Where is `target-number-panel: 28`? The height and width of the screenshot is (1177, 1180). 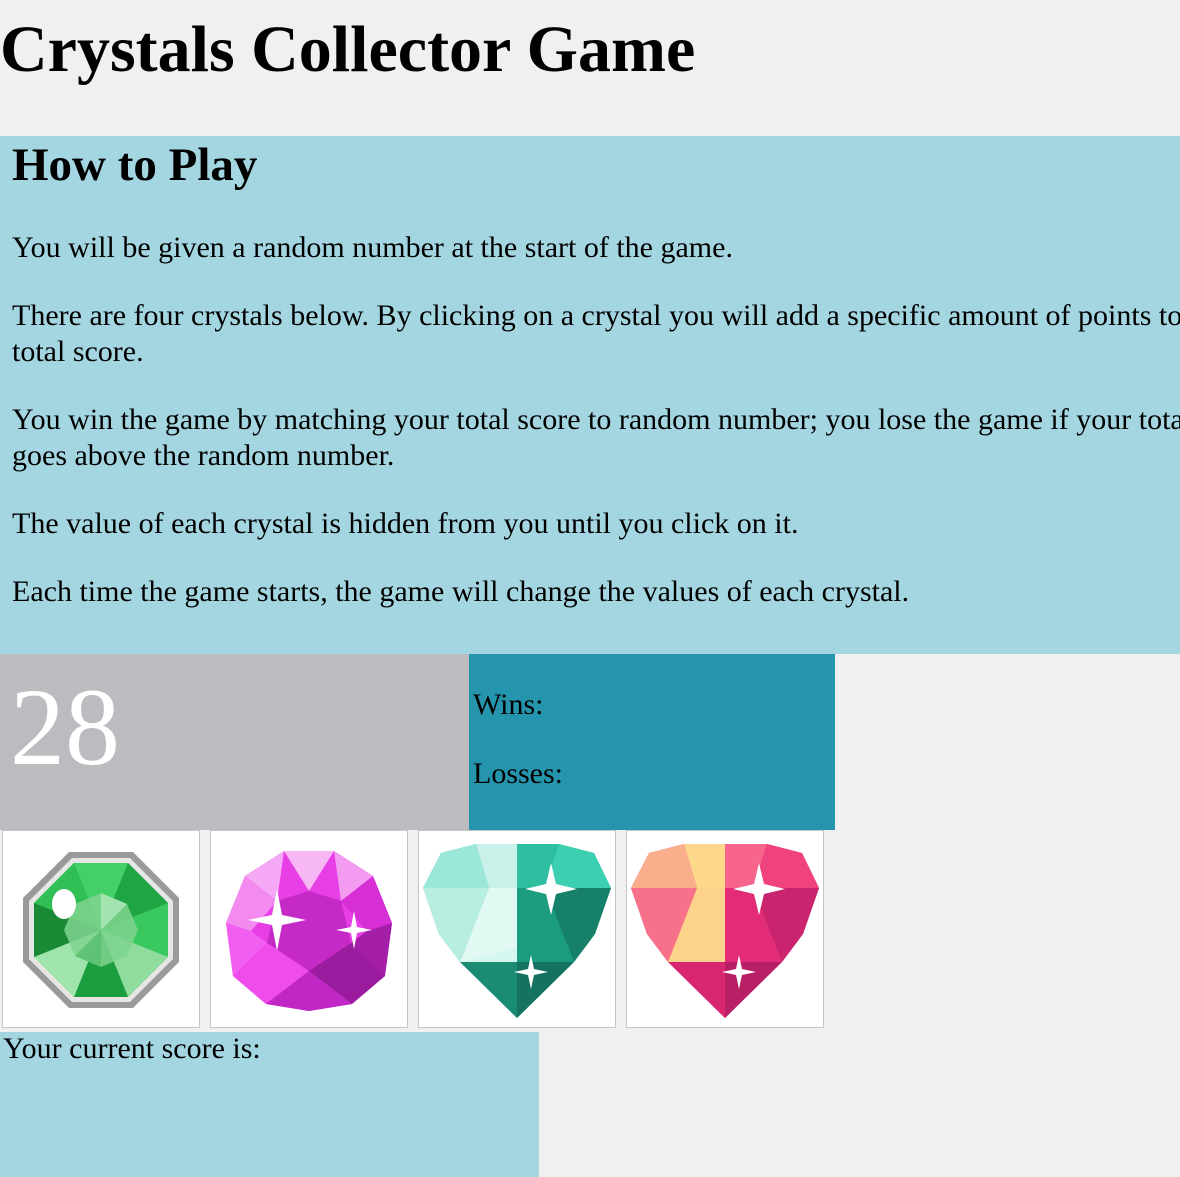
target-number-panel: 28 is located at coordinates (234, 742).